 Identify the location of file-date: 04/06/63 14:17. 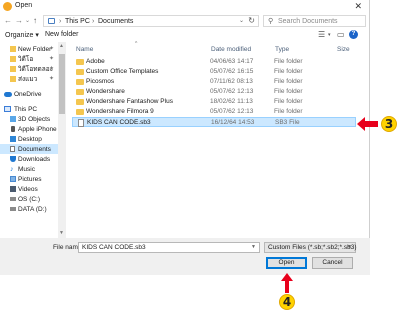
(232, 61).